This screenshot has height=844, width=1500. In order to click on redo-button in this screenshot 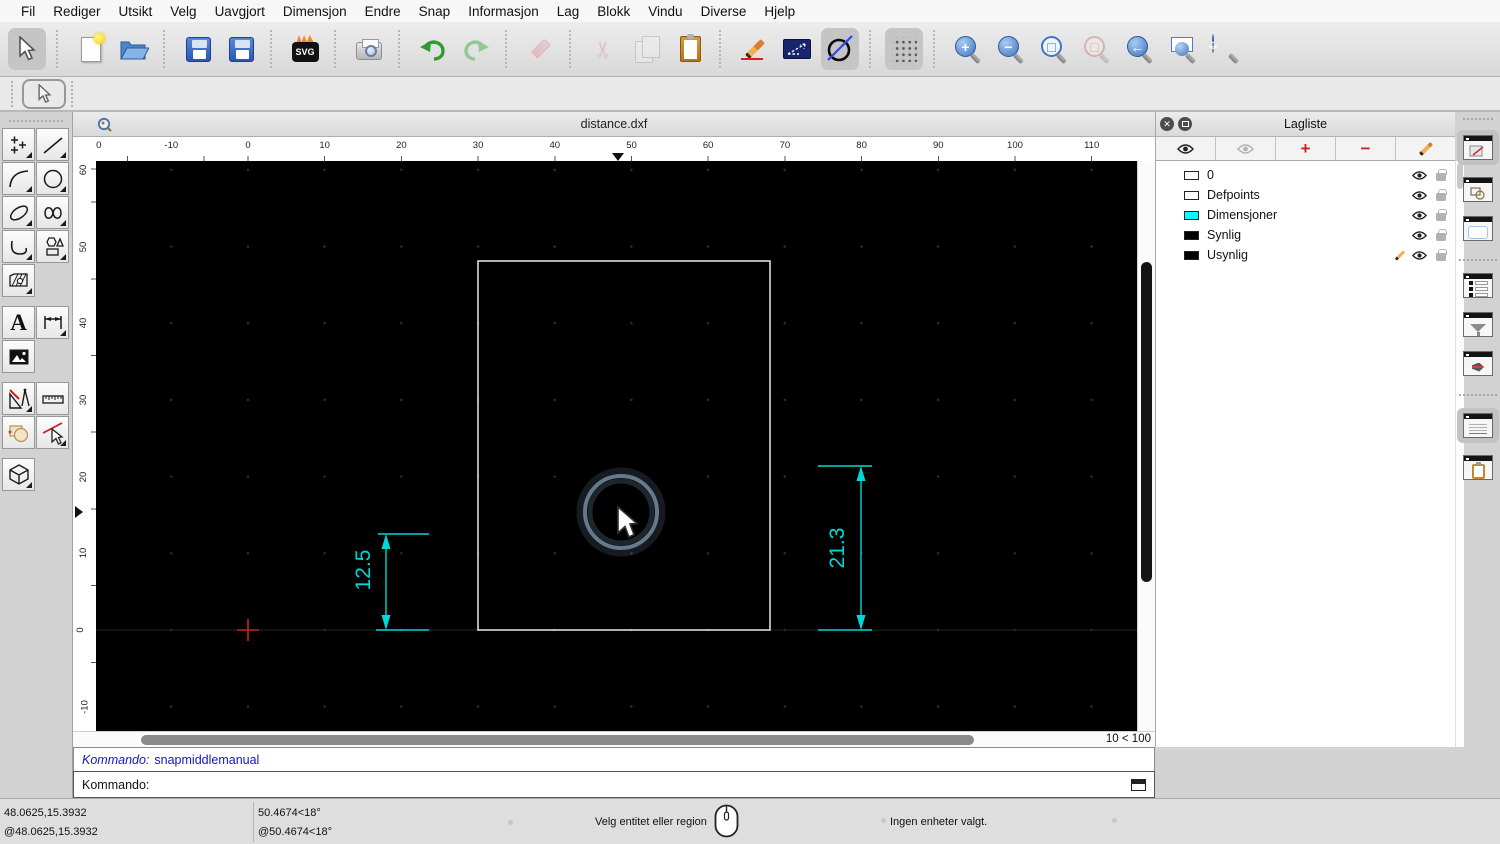, I will do `click(476, 49)`.